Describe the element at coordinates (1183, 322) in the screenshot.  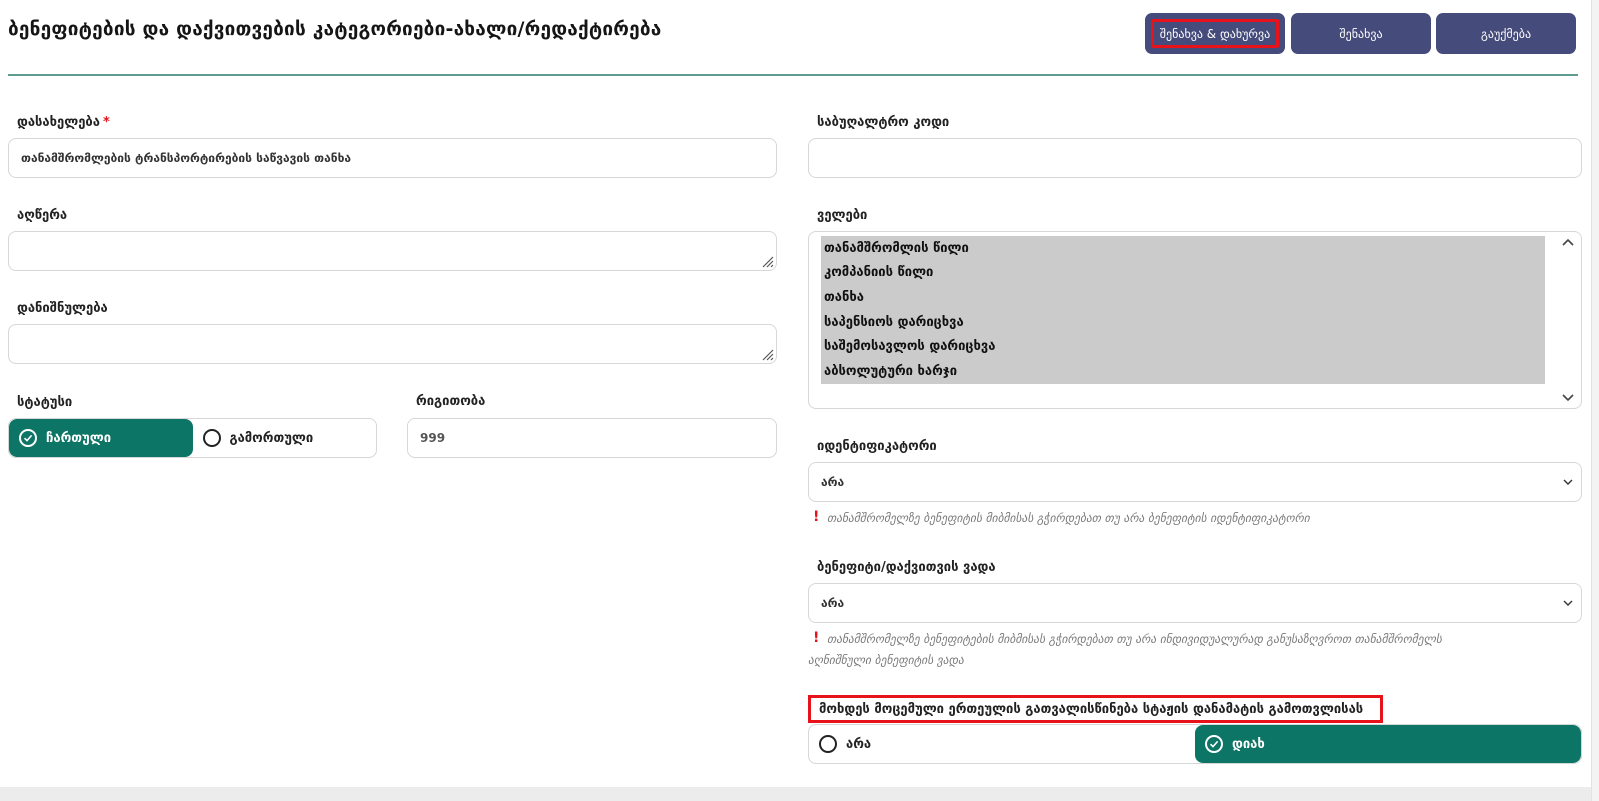
I see `list-item: საპენსიოს დარიცხვა` at that location.